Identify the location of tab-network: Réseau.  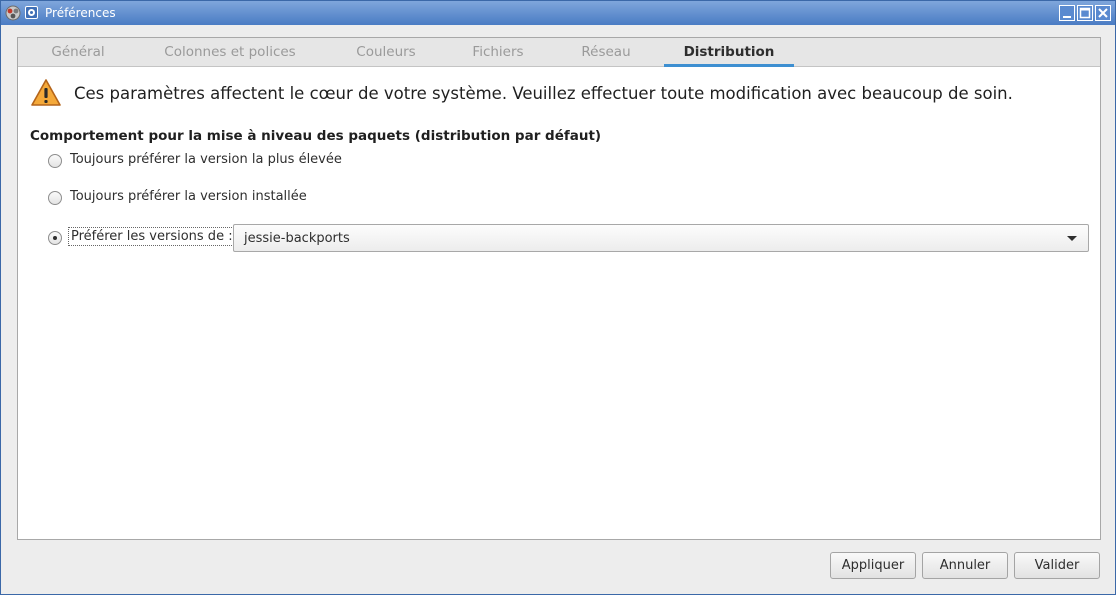
(606, 52).